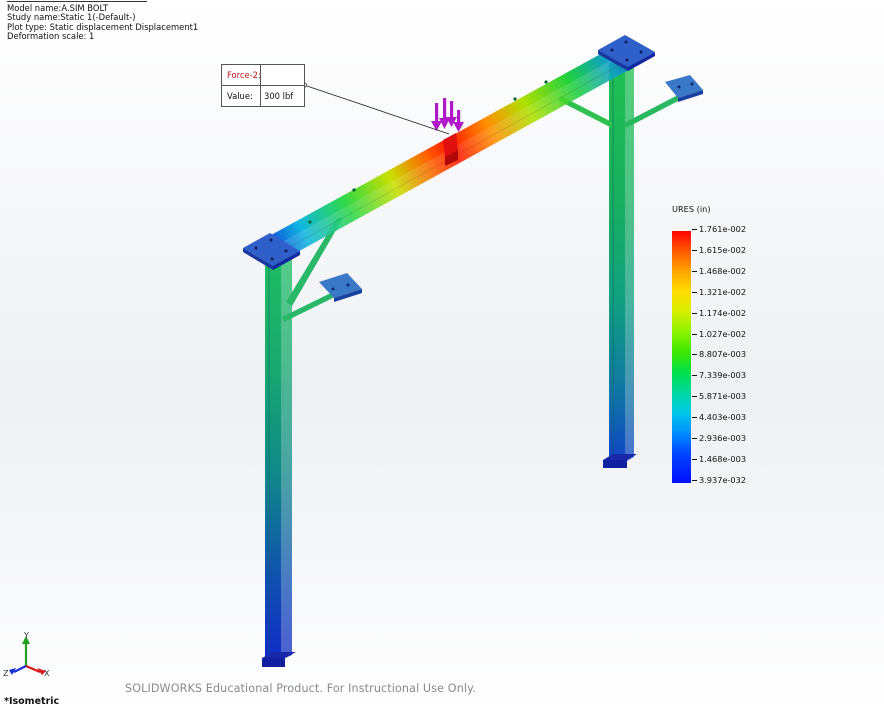 Image resolution: width=884 pixels, height=714 pixels. Describe the element at coordinates (447, 115) in the screenshot. I see `force-arrows` at that location.